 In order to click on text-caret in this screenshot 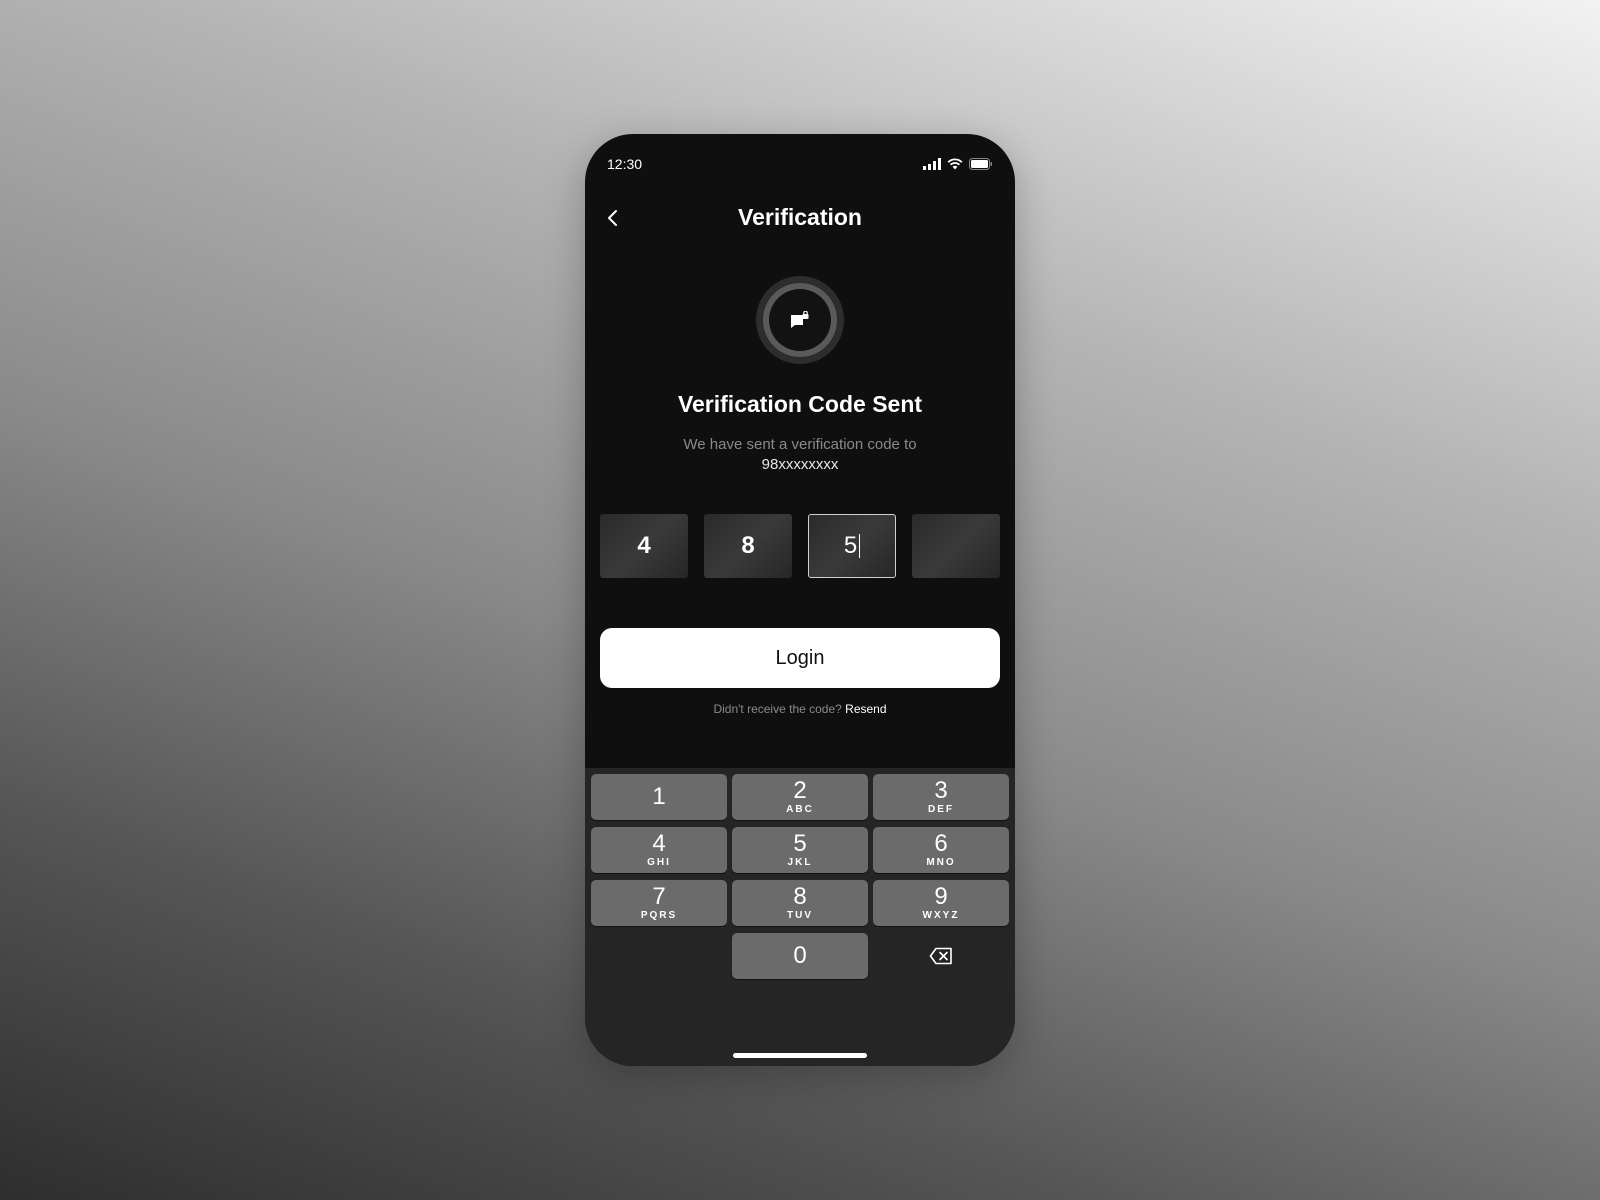, I will do `click(860, 546)`.